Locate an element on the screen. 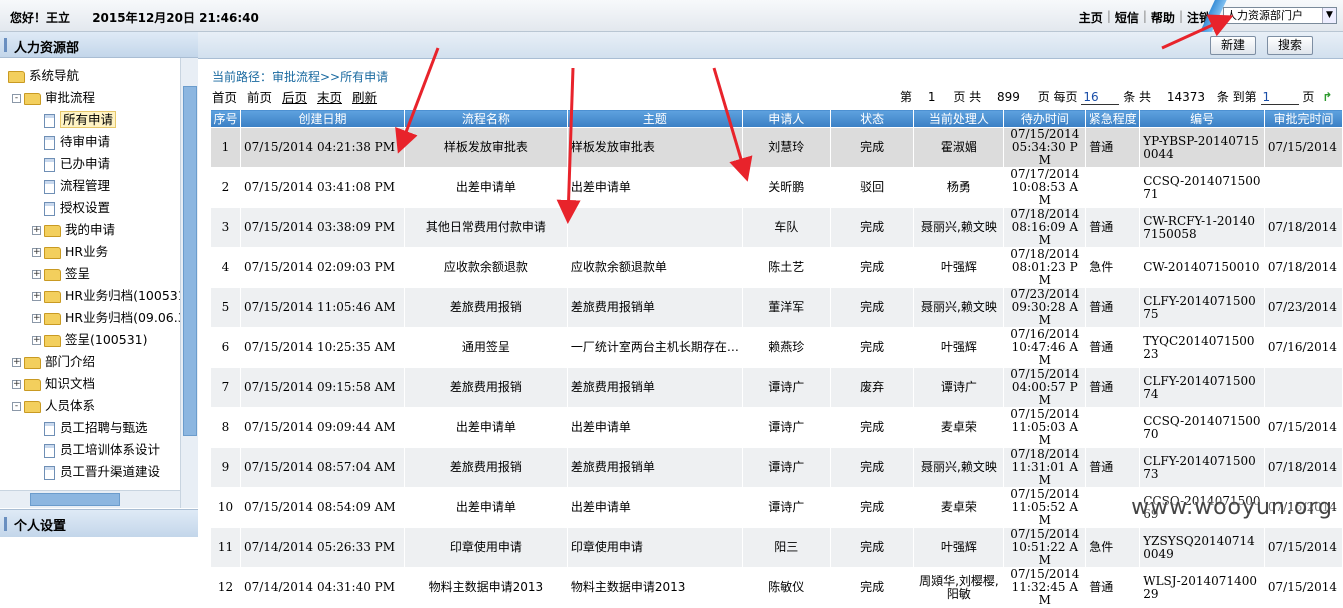 Image resolution: width=1343 pixels, height=608 pixels. table-cell: 陈土艺 is located at coordinates (786, 267).